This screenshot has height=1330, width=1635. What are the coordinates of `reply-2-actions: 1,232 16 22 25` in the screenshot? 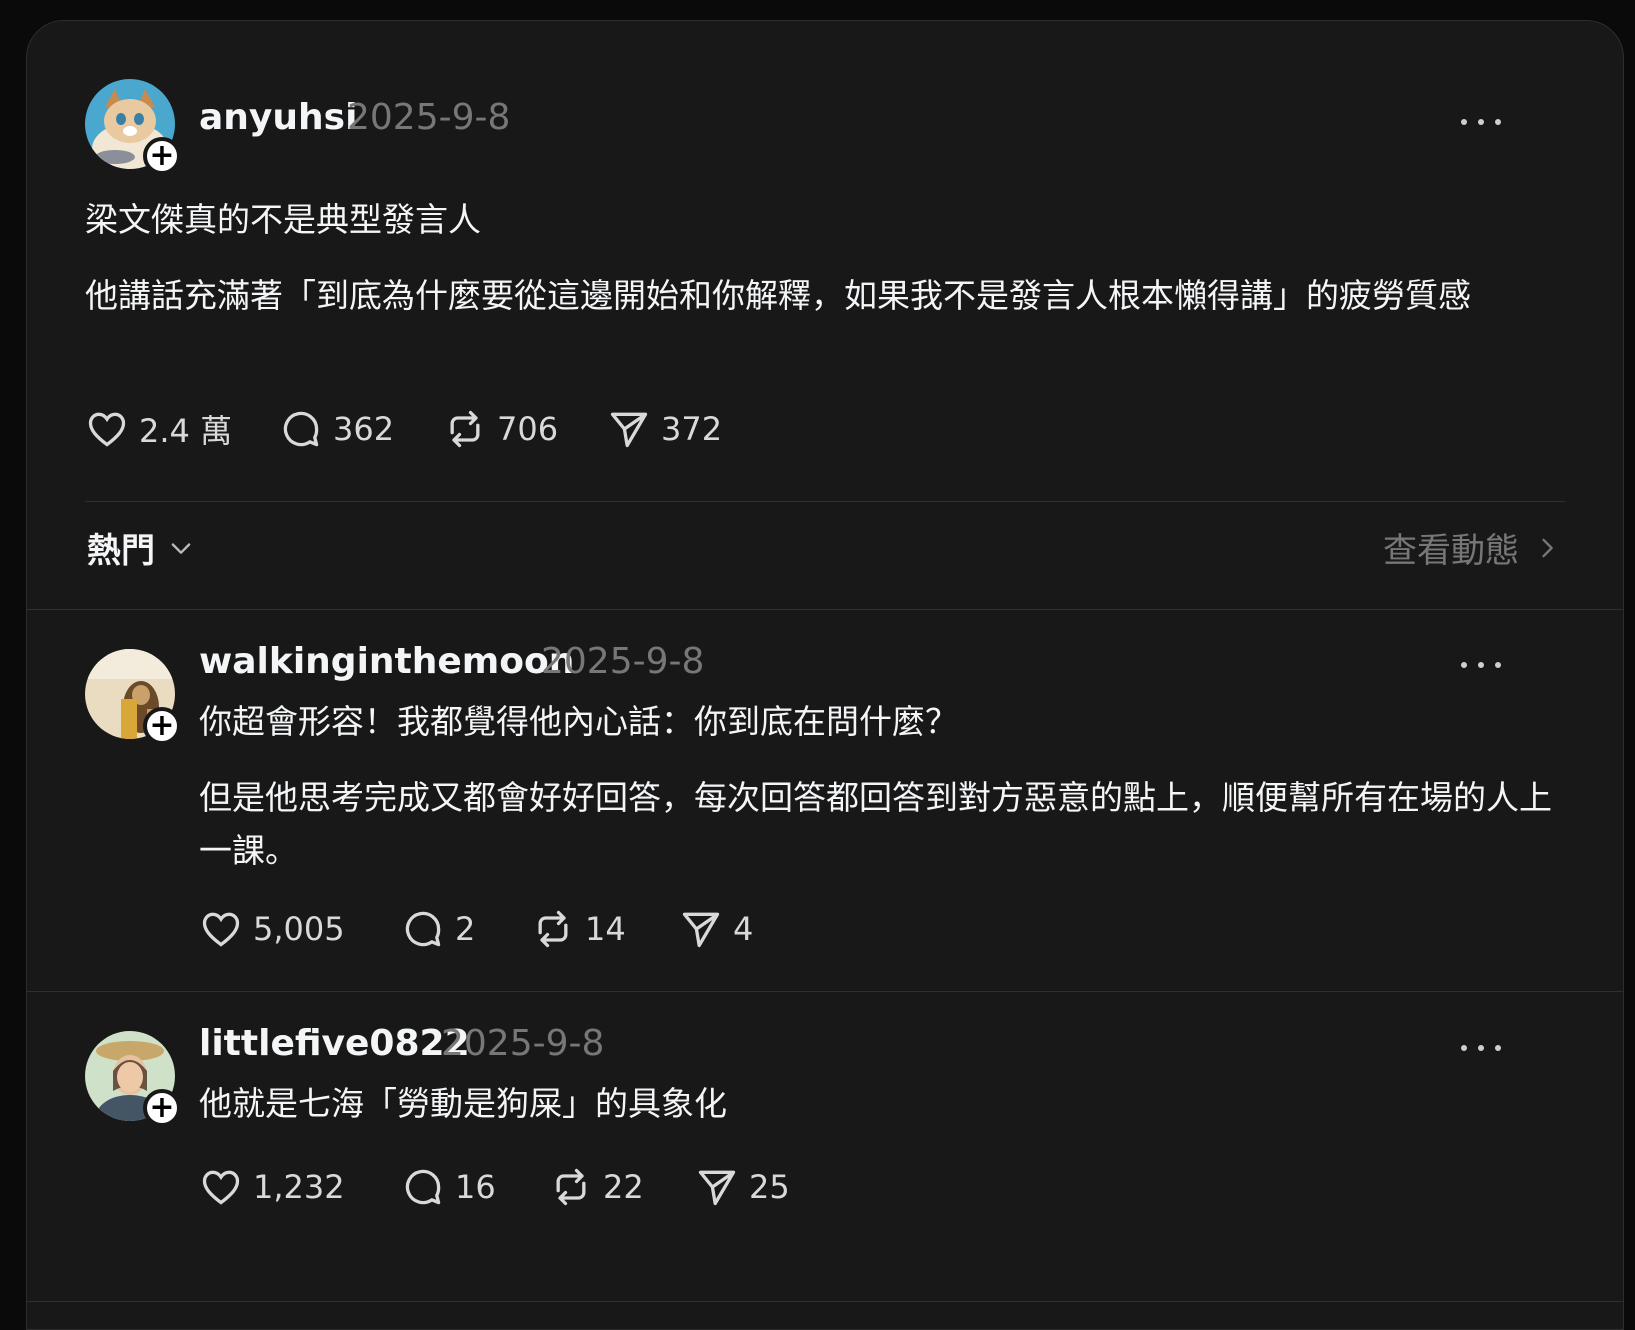 It's located at (494, 1187).